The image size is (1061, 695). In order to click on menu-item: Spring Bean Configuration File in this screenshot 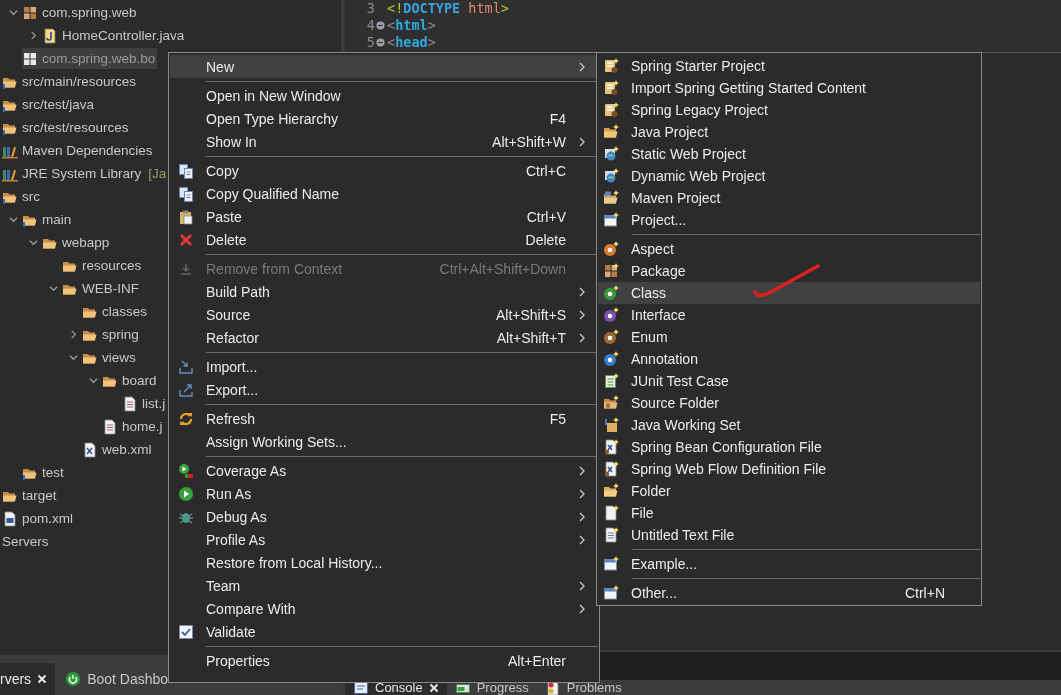, I will do `click(789, 447)`.